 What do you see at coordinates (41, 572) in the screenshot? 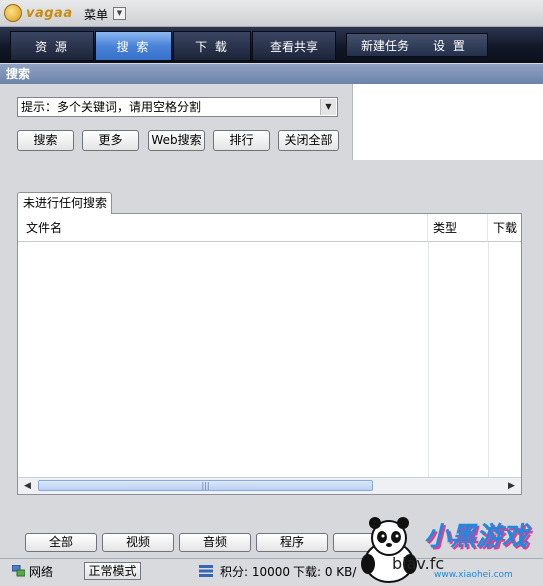
I see `network-status: 网络` at bounding box center [41, 572].